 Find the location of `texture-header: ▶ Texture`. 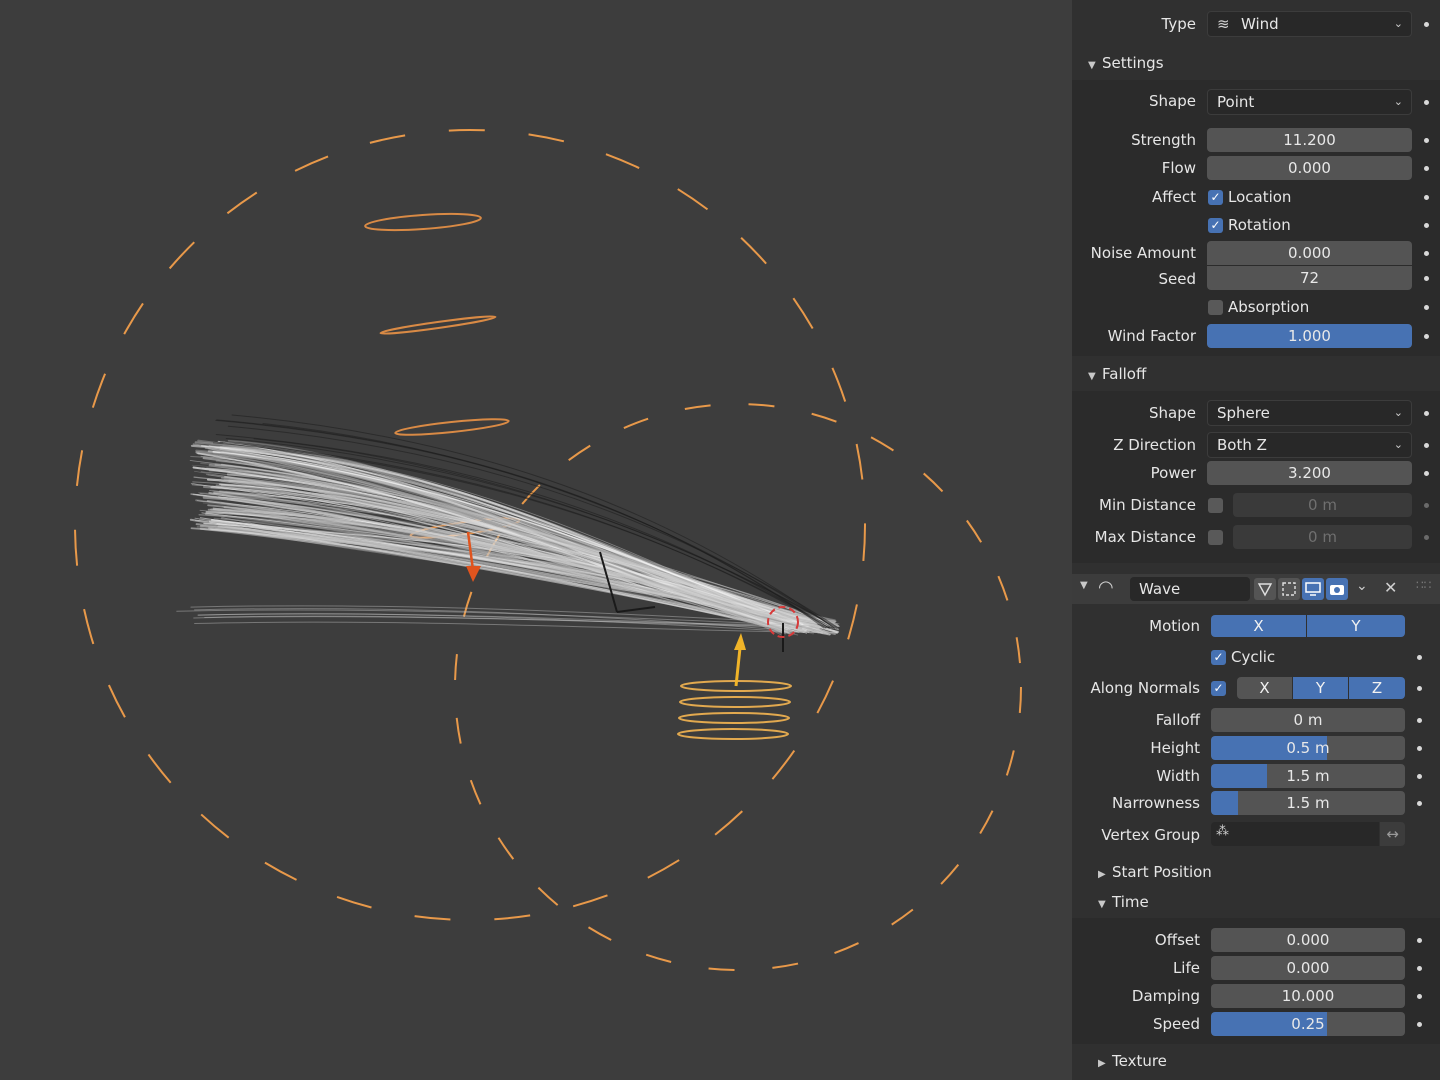

texture-header: ▶ Texture is located at coordinates (1256, 1061).